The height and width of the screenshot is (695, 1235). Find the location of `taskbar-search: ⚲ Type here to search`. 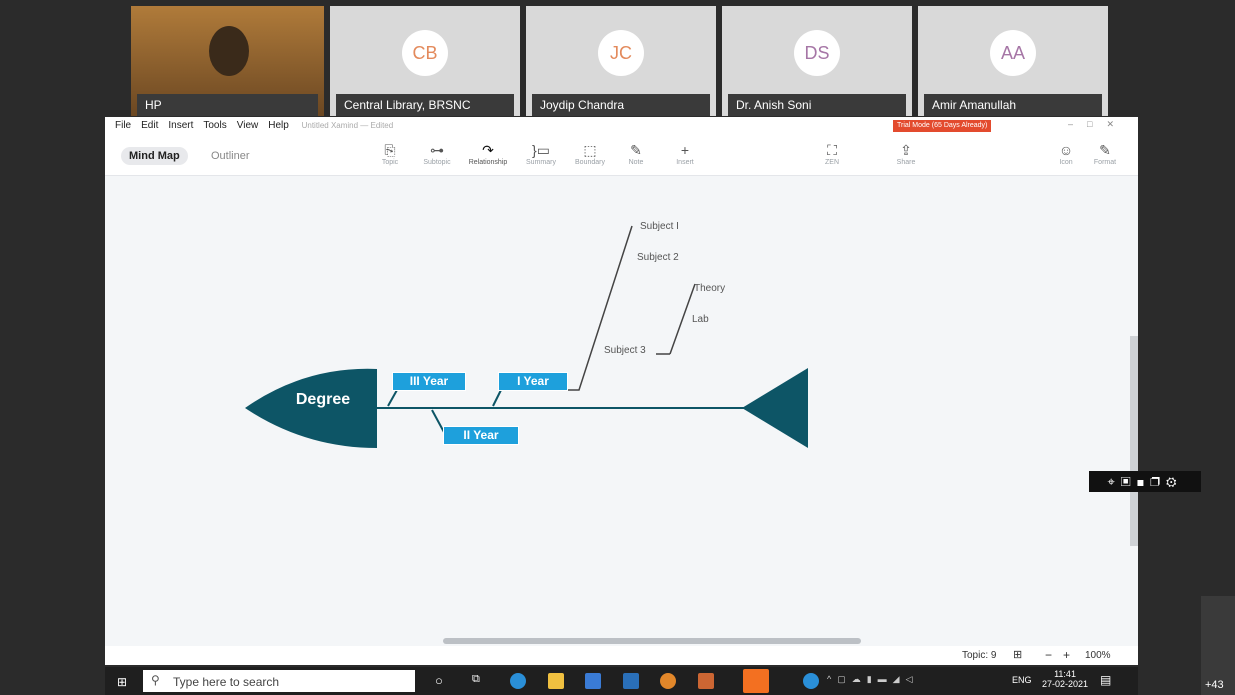

taskbar-search: ⚲ Type here to search is located at coordinates (279, 681).